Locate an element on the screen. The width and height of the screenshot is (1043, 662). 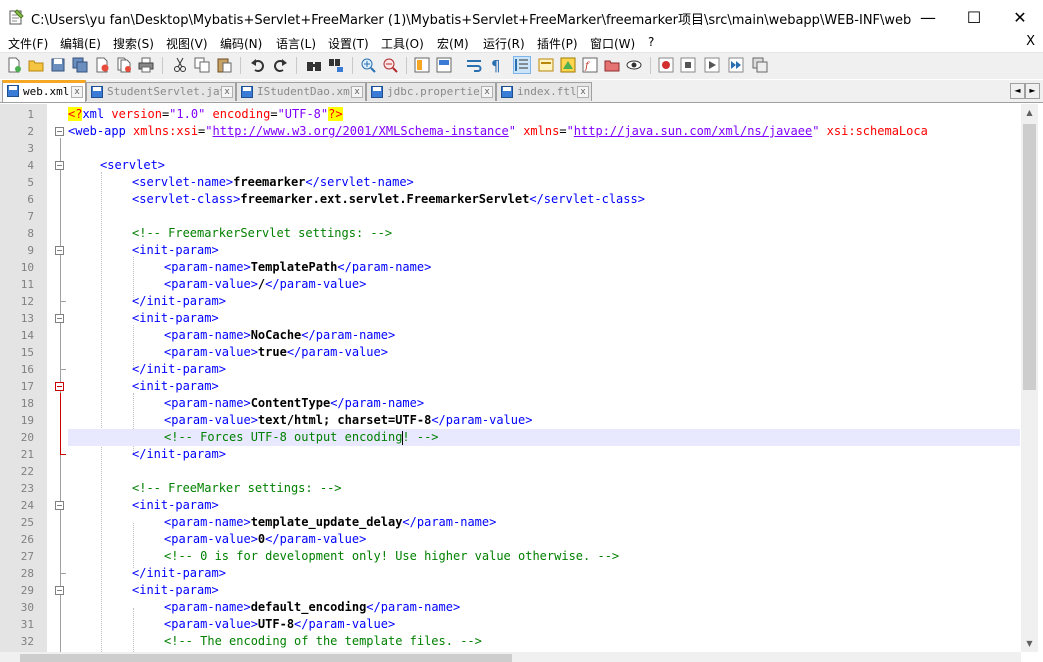
record-macro-icon is located at coordinates (666, 65).